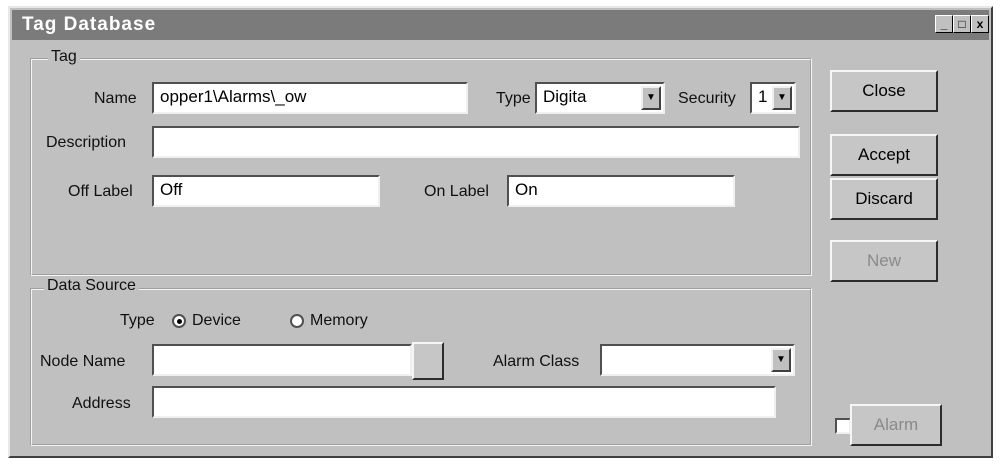  What do you see at coordinates (884, 199) in the screenshot?
I see `discard-button: Discard` at bounding box center [884, 199].